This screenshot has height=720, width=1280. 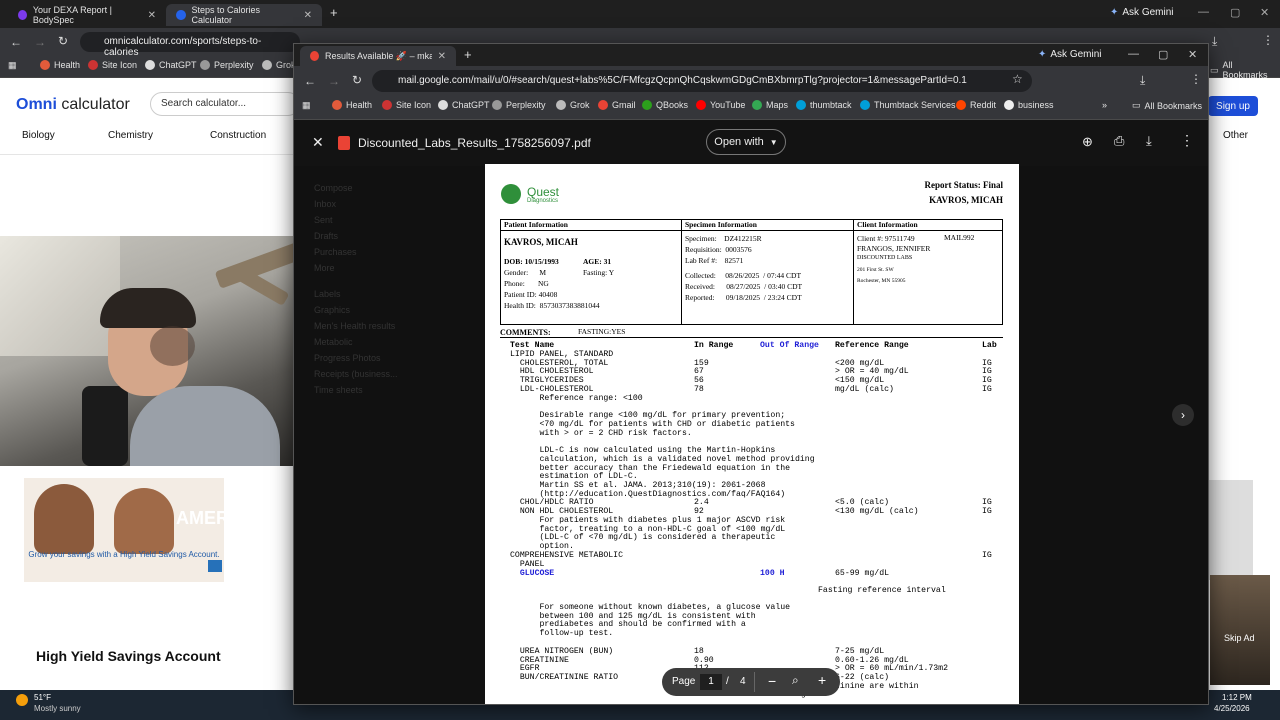 I want to click on bookmark-maps: Maps, so click(x=770, y=105).